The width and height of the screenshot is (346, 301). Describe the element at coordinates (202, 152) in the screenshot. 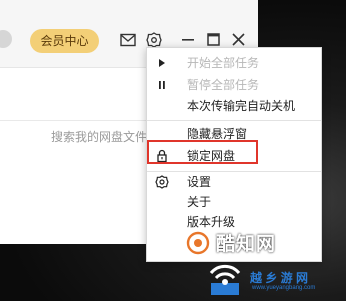

I see `highlight-annotation` at that location.